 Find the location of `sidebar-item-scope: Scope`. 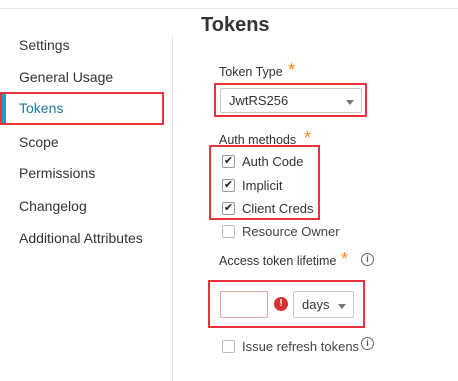

sidebar-item-scope: Scope is located at coordinates (39, 142).